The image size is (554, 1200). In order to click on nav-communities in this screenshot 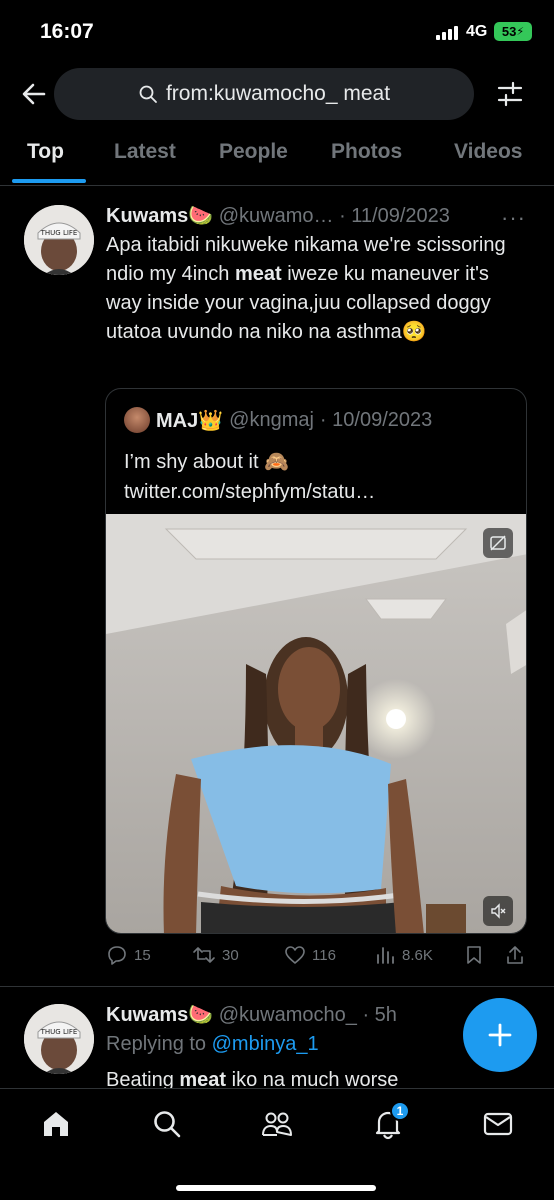, I will do `click(277, 1124)`.